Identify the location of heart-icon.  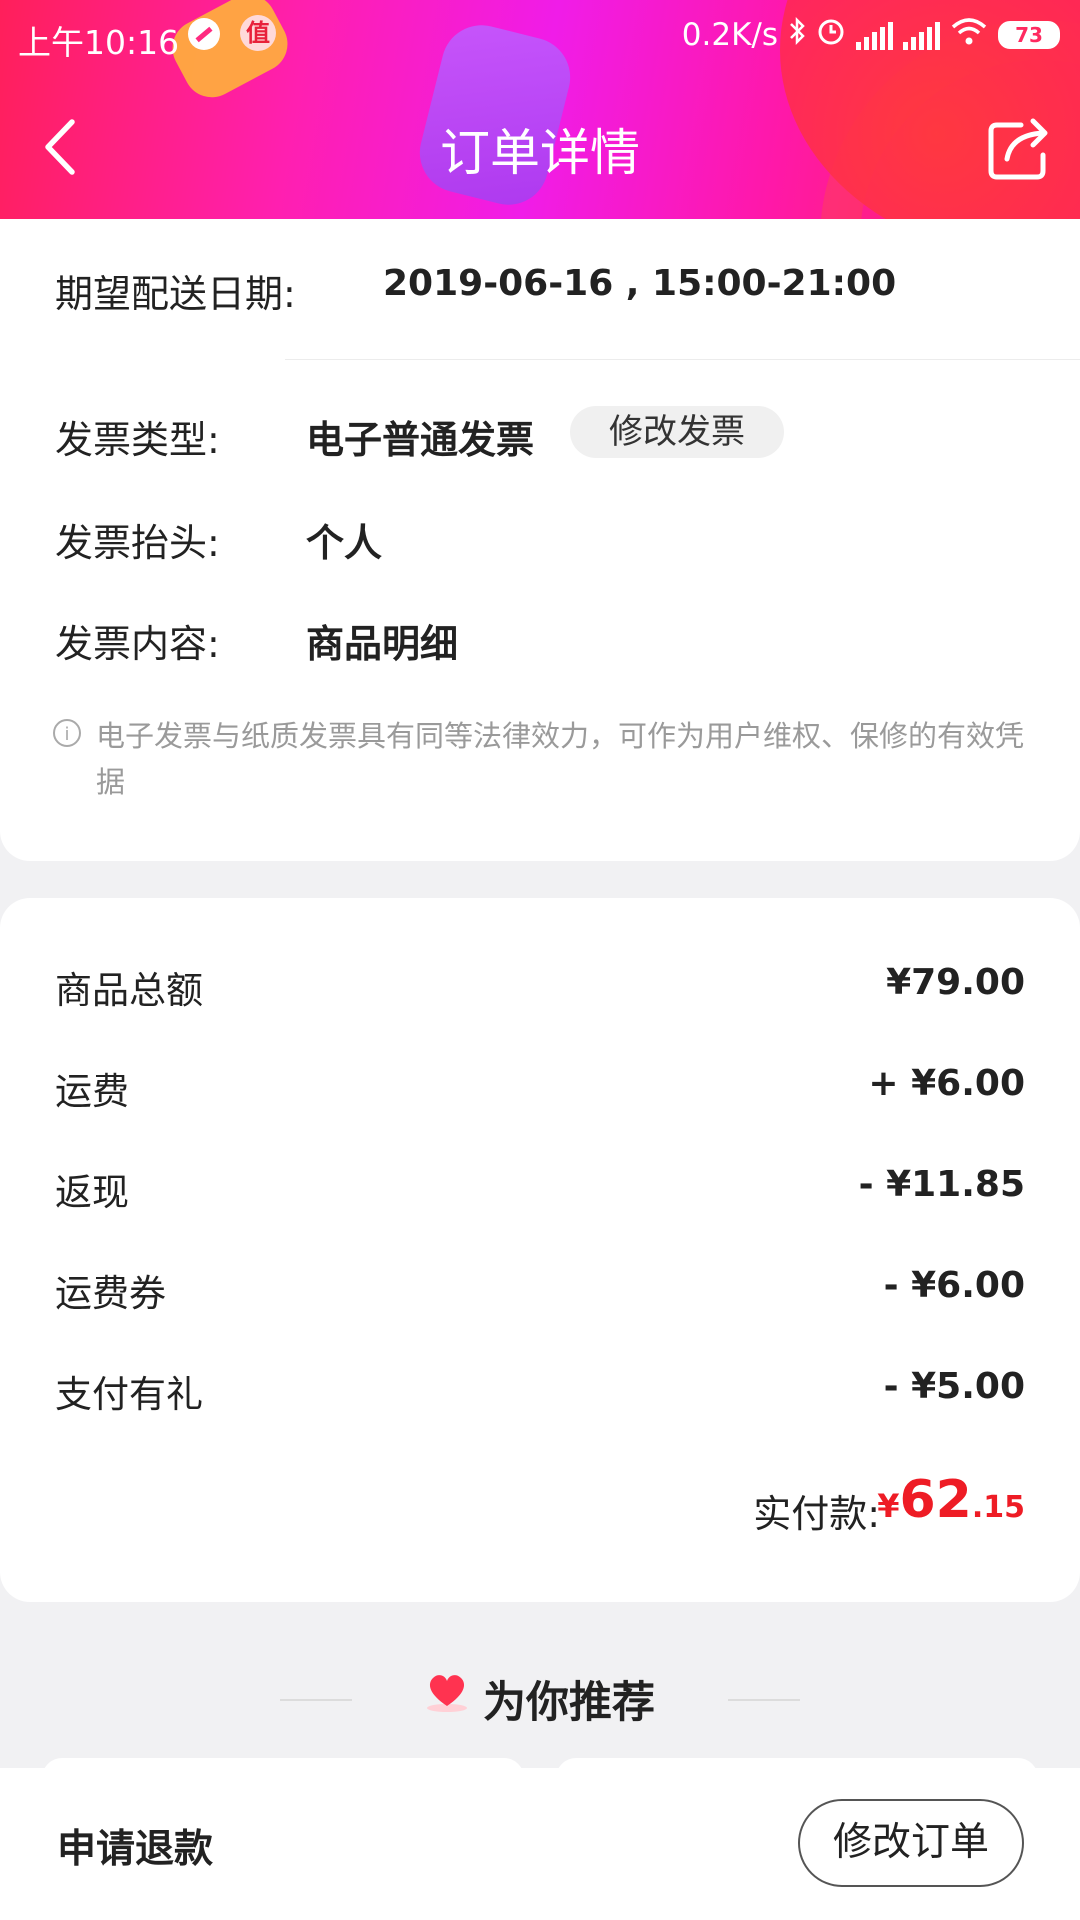
(447, 1692).